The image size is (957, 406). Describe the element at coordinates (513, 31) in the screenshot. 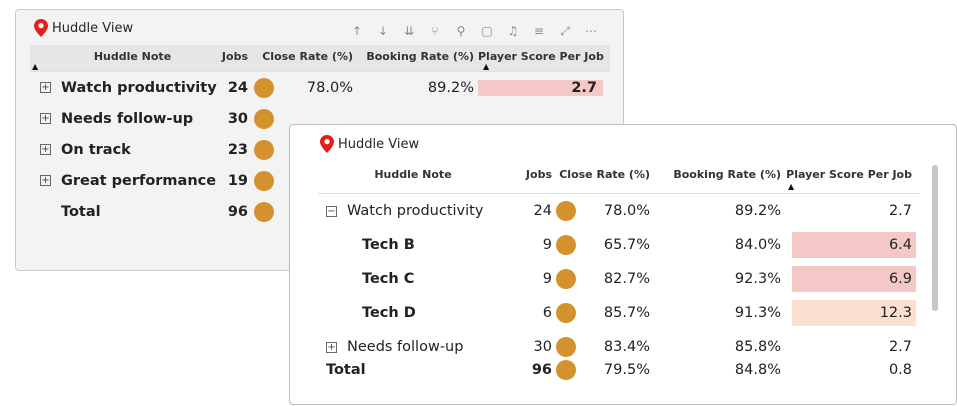

I see `alert-icon: ♫` at that location.